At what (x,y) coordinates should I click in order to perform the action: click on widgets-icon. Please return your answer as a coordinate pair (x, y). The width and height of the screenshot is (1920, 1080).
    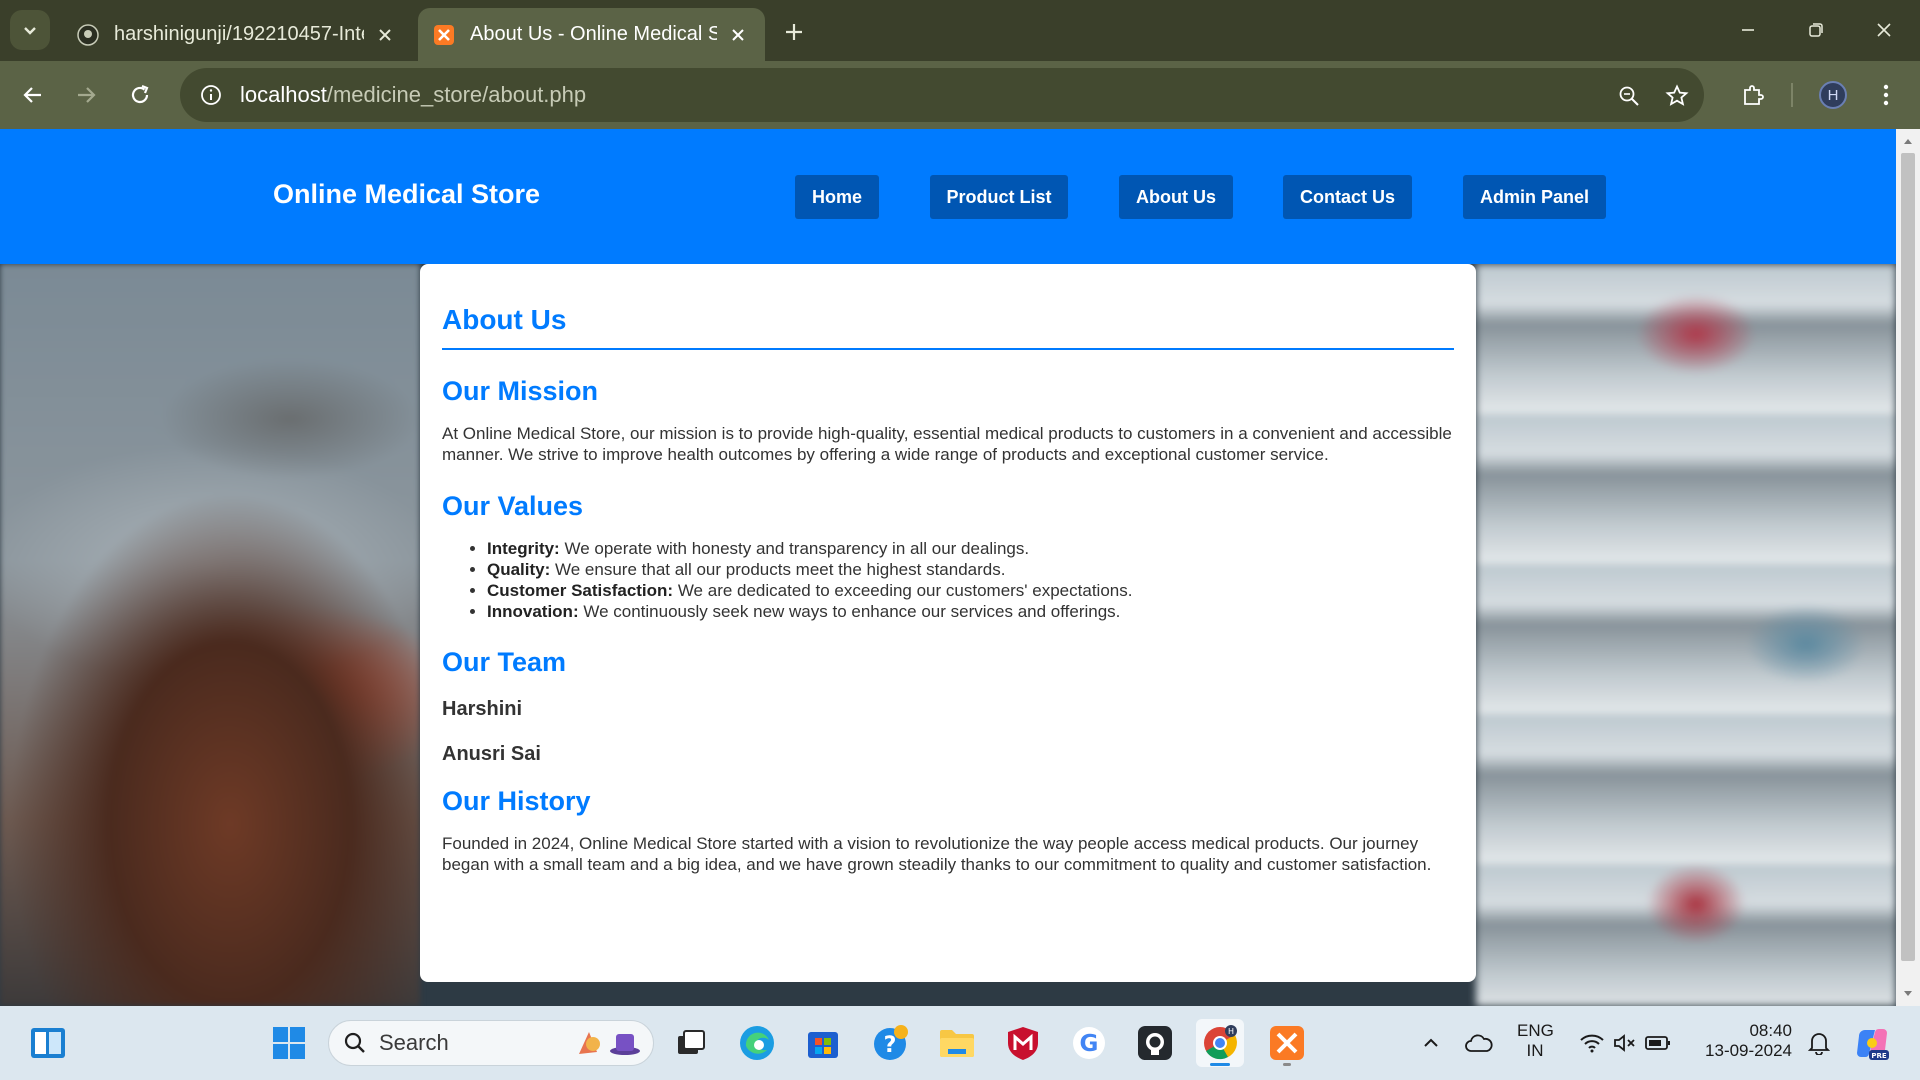
    Looking at the image, I should click on (48, 1043).